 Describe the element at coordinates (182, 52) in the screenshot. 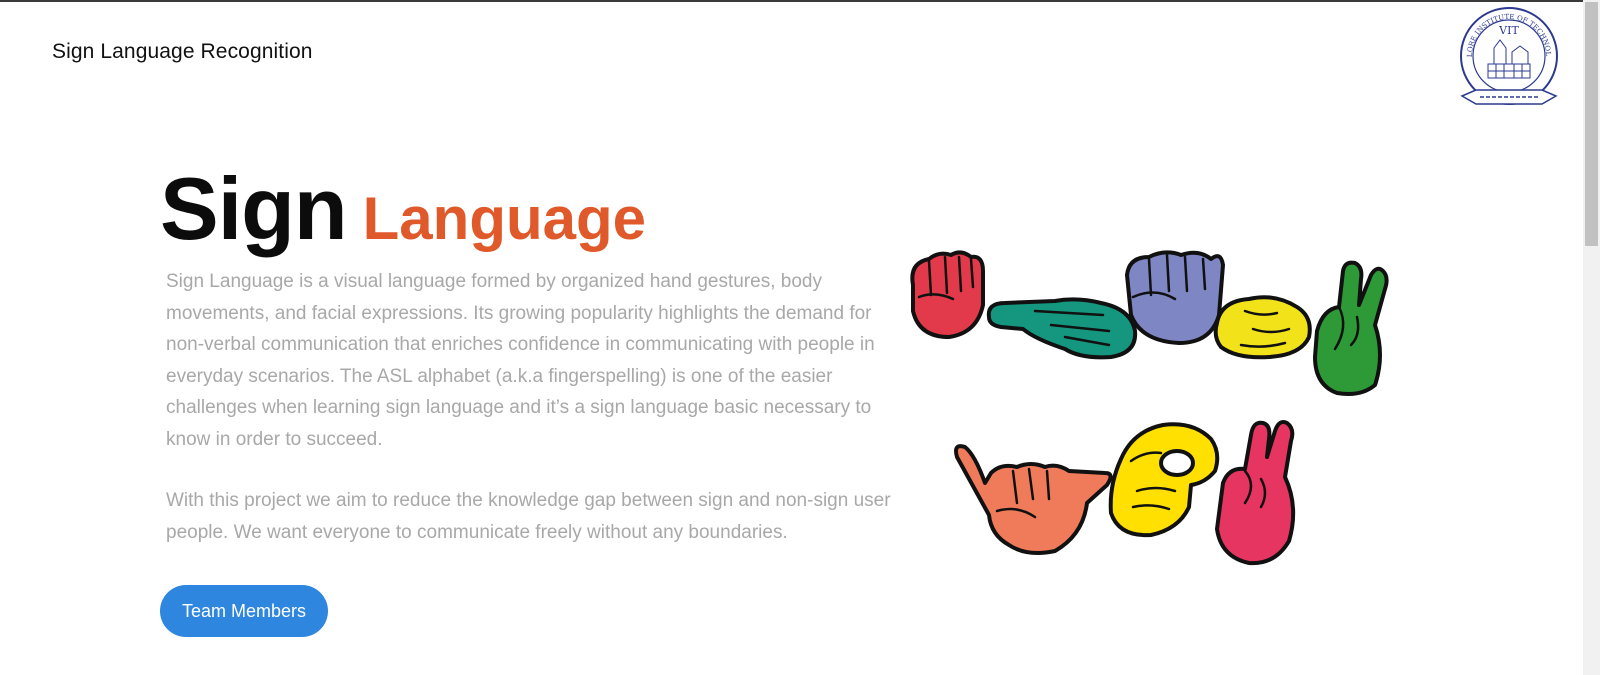

I see `brand-title: Sign Language Recognition` at that location.